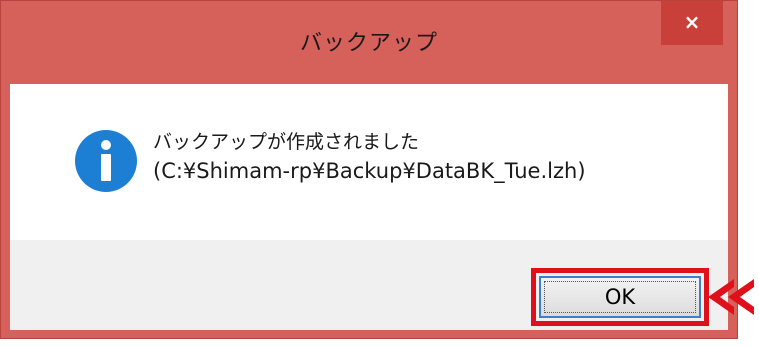 Image resolution: width=759 pixels, height=347 pixels. I want to click on dialog-title: バックアップ, so click(368, 43).